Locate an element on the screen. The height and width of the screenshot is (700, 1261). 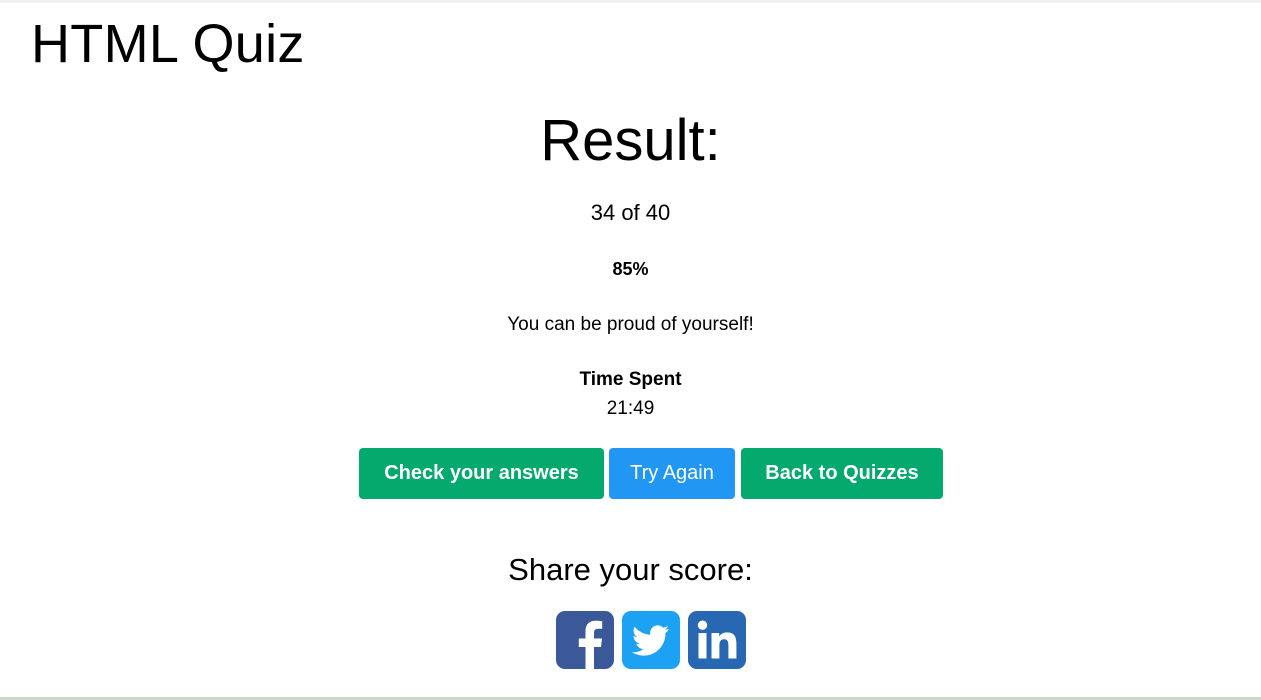
check-answers-button: Check your answers is located at coordinates (481, 473).